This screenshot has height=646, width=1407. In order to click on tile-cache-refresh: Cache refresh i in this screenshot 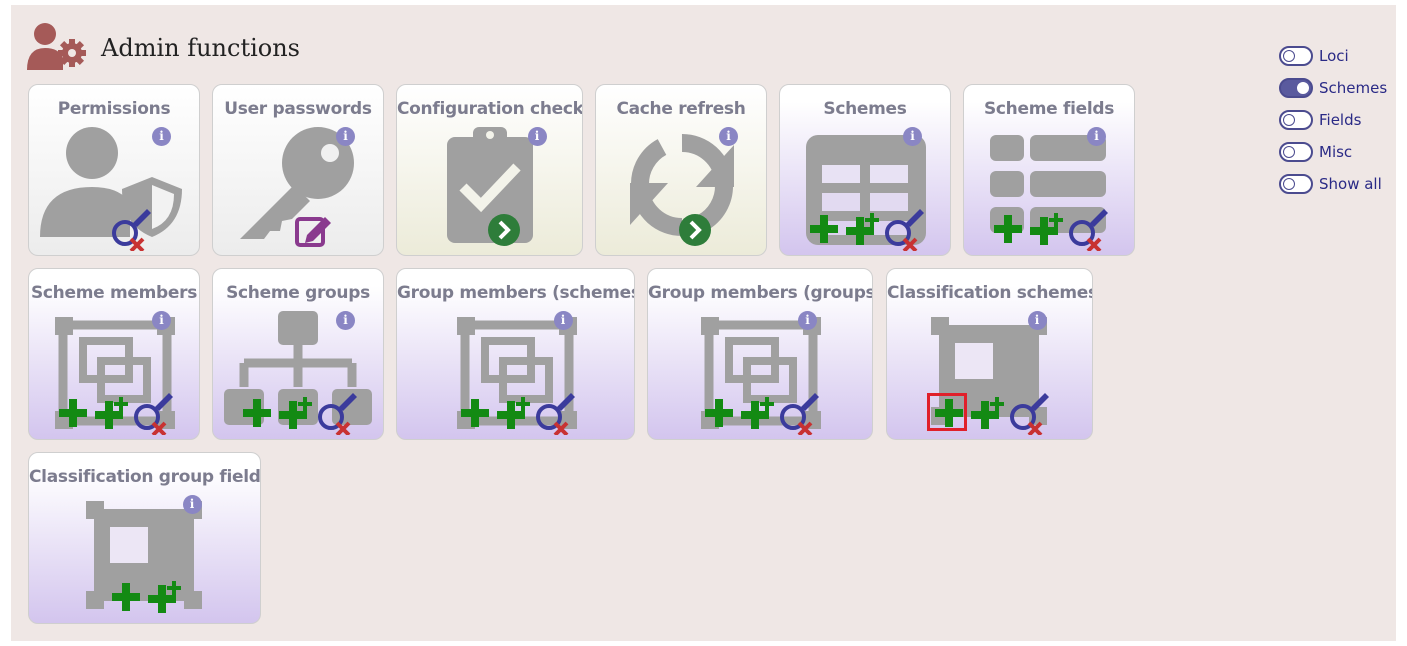, I will do `click(681, 170)`.